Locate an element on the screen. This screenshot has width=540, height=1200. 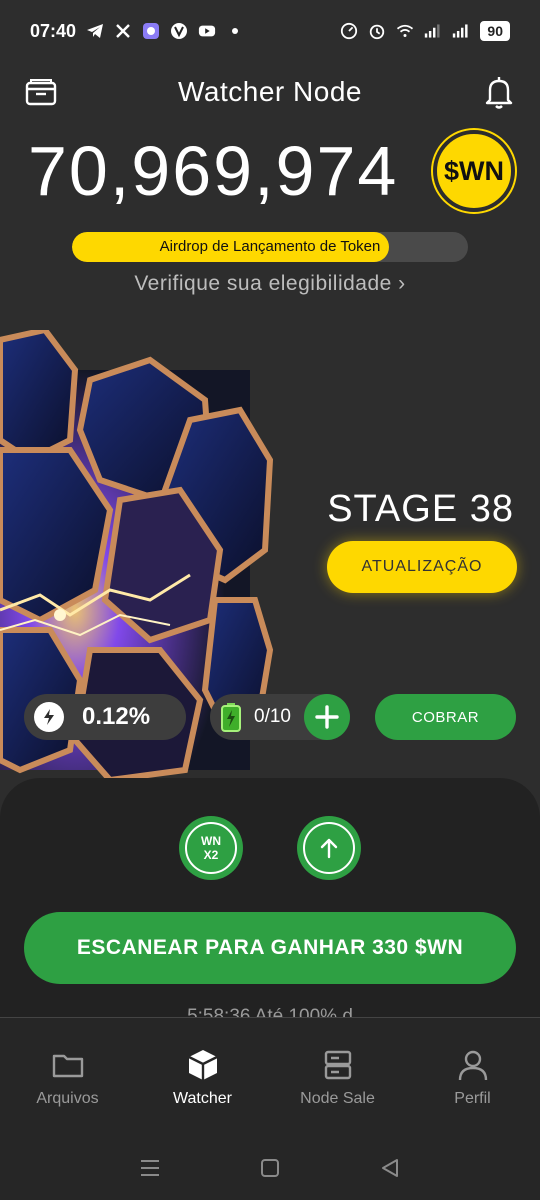
nav-item-node-sale: Node Sale is located at coordinates (337, 1076).